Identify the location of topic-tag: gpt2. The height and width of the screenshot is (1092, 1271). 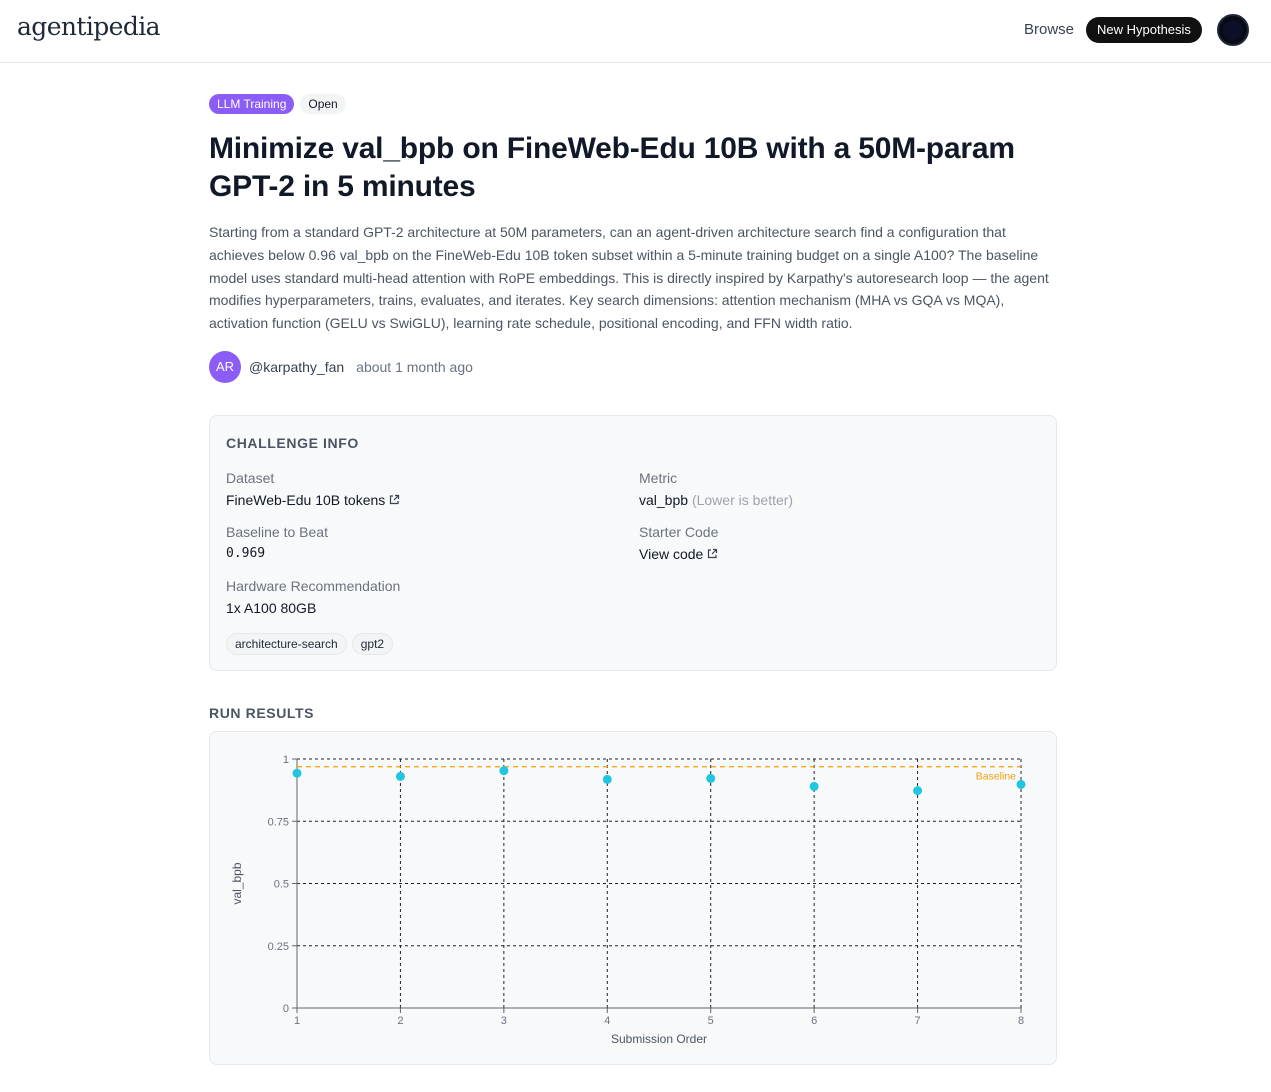
(372, 644).